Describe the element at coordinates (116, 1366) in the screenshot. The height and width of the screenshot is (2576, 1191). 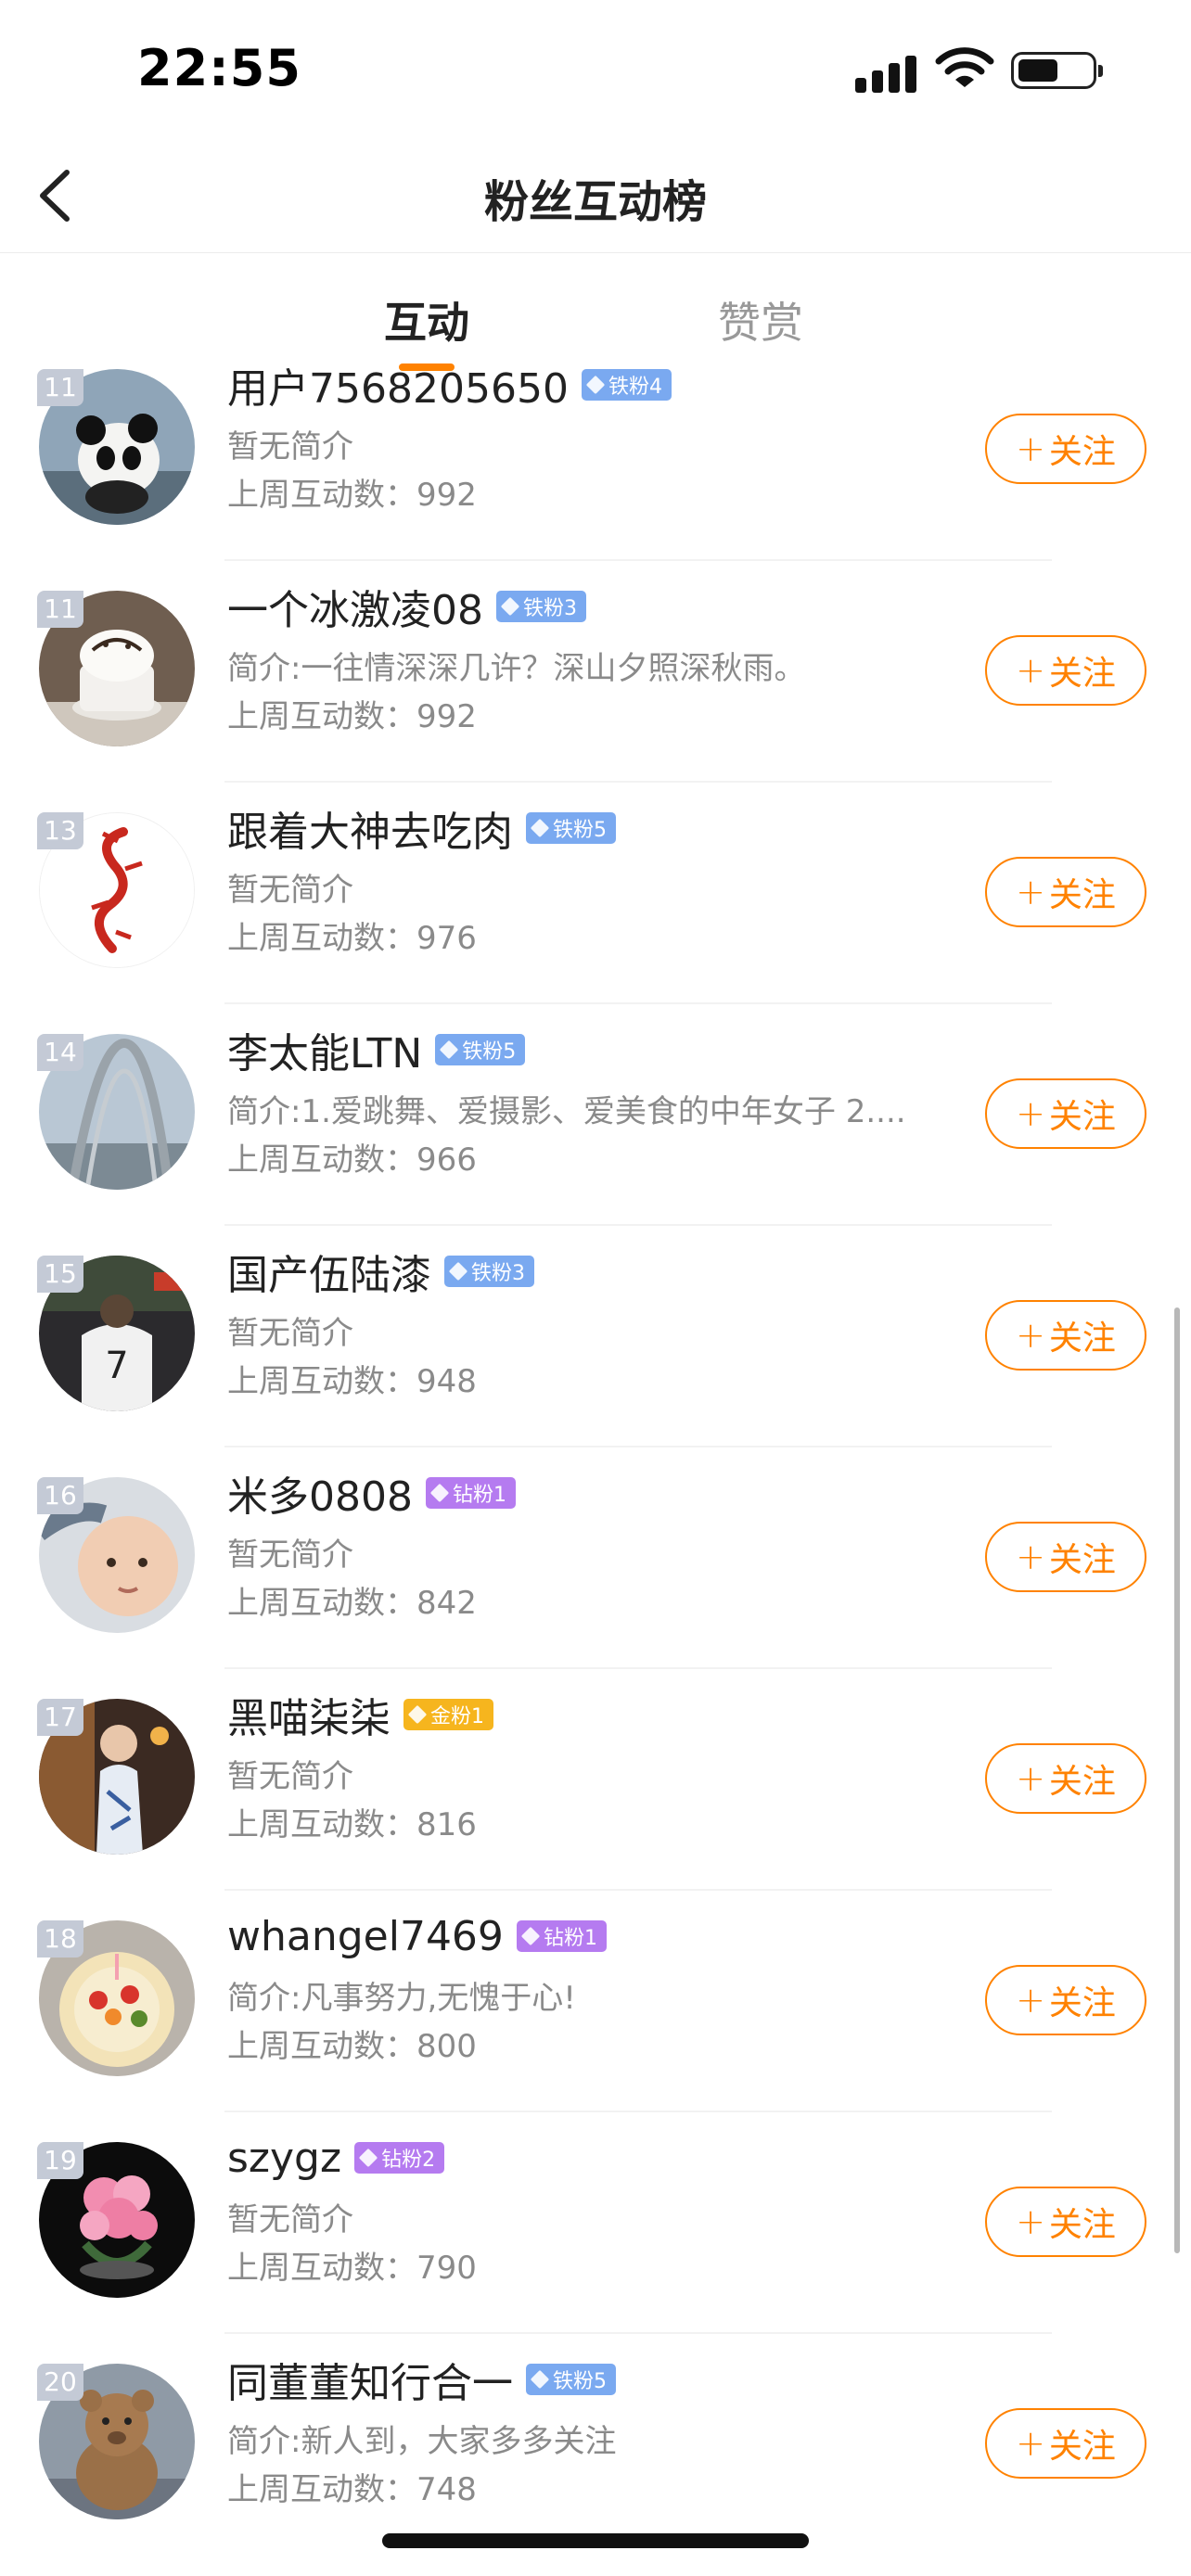
I see `svg-text: 7` at that location.